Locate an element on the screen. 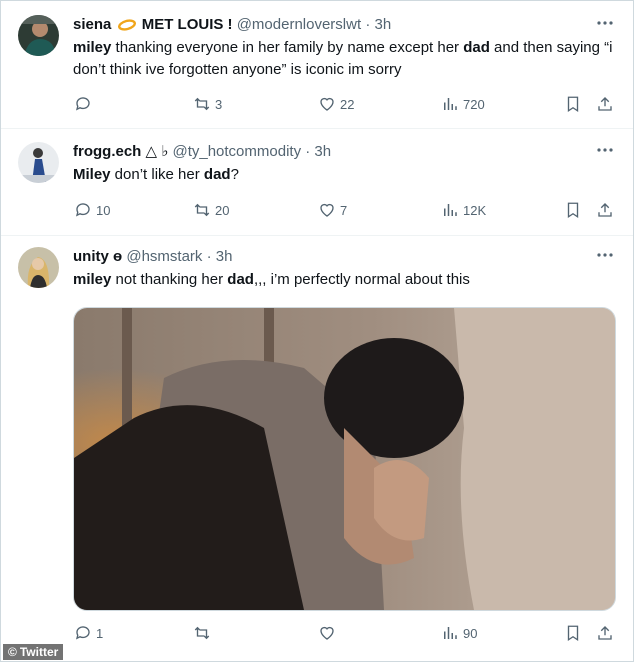 The width and height of the screenshot is (634, 662). orange-badge-icon is located at coordinates (126, 27).